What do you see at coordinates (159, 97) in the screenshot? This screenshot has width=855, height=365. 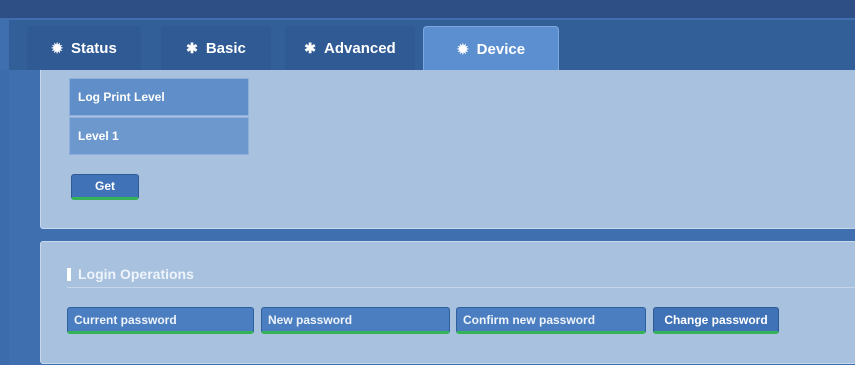 I see `log-print-level-label: Log Print Level` at bounding box center [159, 97].